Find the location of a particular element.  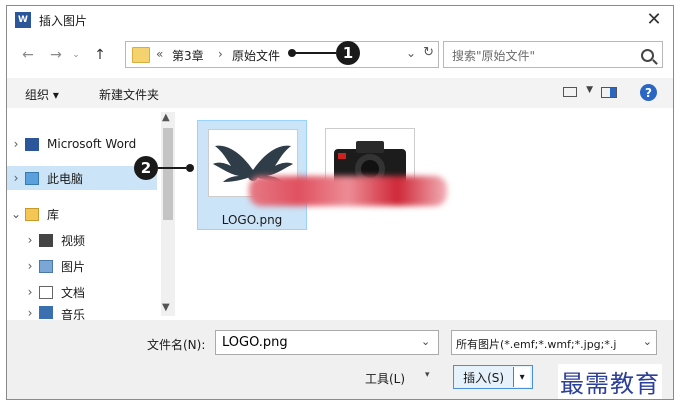

filename-input is located at coordinates (327, 342).